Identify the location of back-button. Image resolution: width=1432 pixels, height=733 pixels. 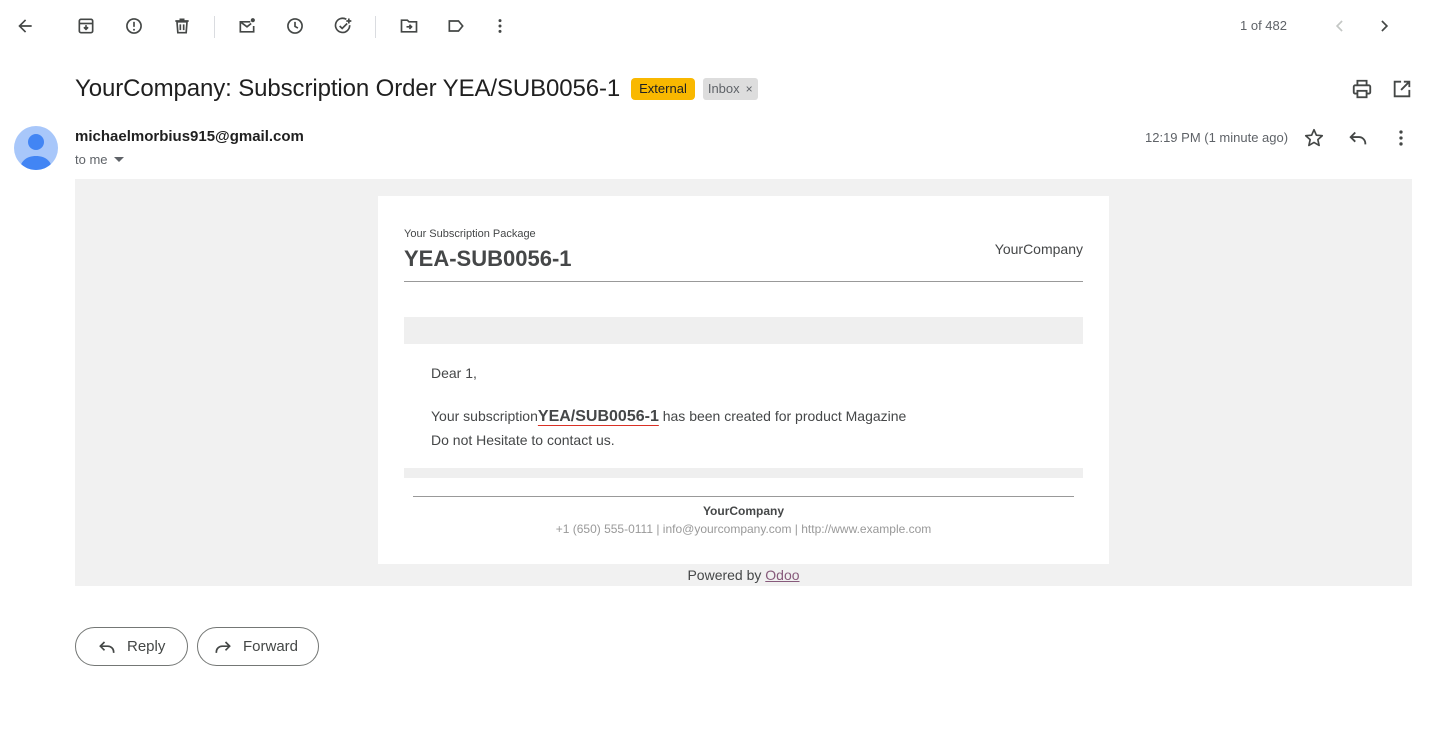
(25, 26).